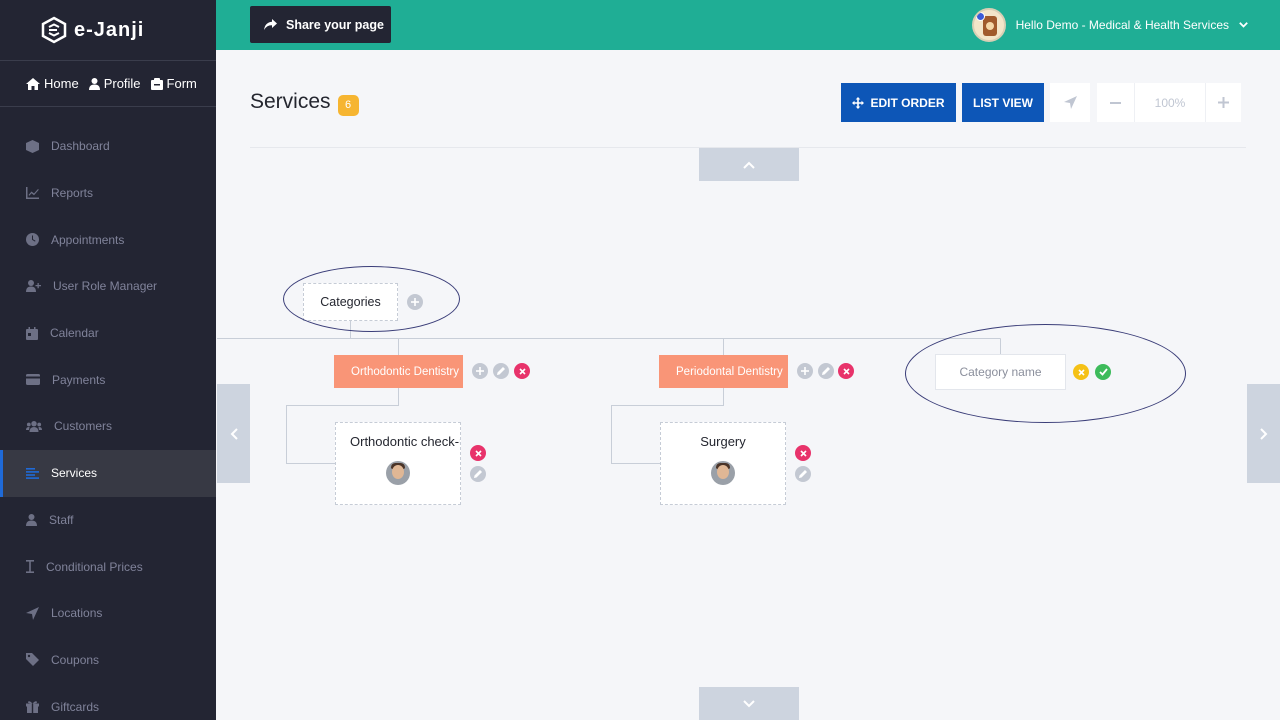 The width and height of the screenshot is (1280, 720). What do you see at coordinates (32, 146) in the screenshot?
I see `cube-icon` at bounding box center [32, 146].